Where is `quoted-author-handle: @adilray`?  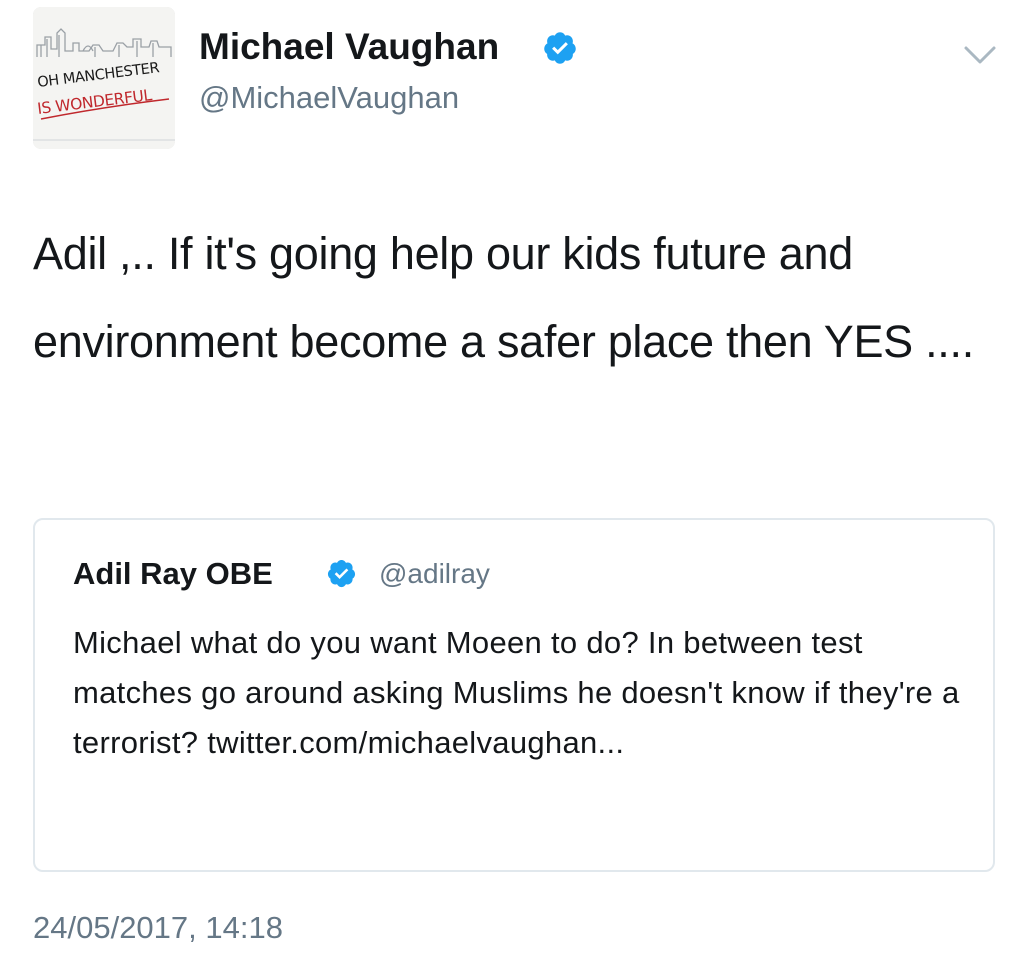
quoted-author-handle: @adilray is located at coordinates (434, 573).